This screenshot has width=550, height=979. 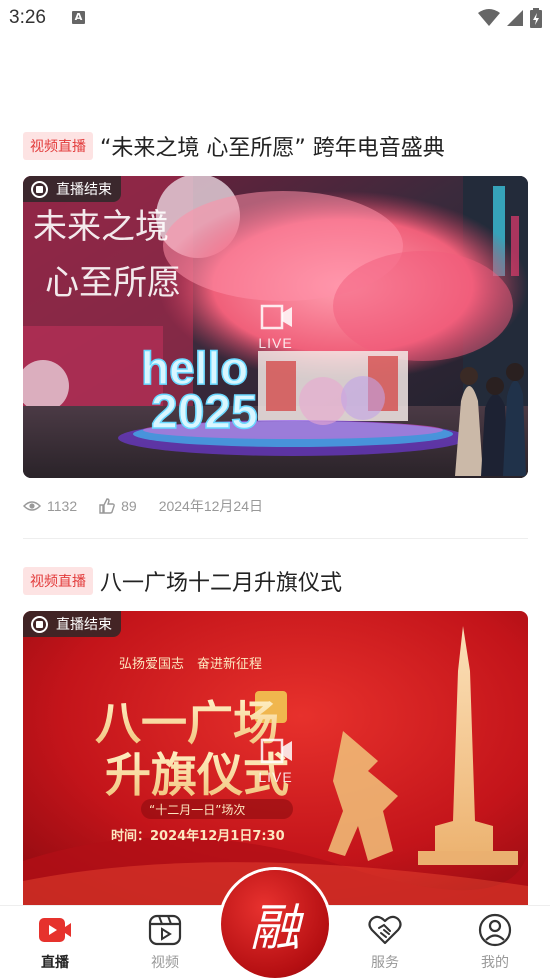 I want to click on status-time: 3:26, so click(x=27, y=17).